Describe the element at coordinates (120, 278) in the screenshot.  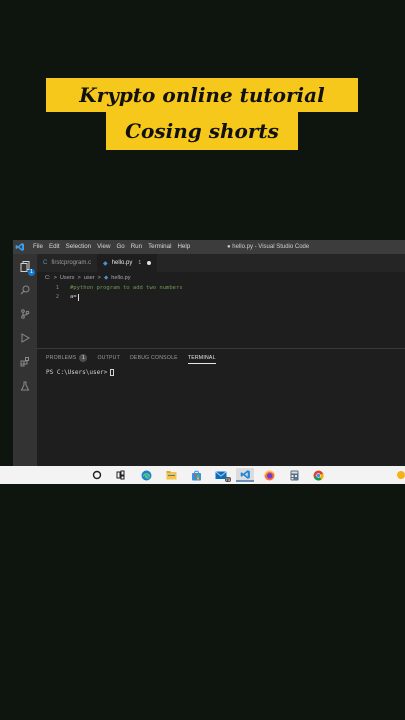
I see `breadcrumb-file: hello.py` at that location.